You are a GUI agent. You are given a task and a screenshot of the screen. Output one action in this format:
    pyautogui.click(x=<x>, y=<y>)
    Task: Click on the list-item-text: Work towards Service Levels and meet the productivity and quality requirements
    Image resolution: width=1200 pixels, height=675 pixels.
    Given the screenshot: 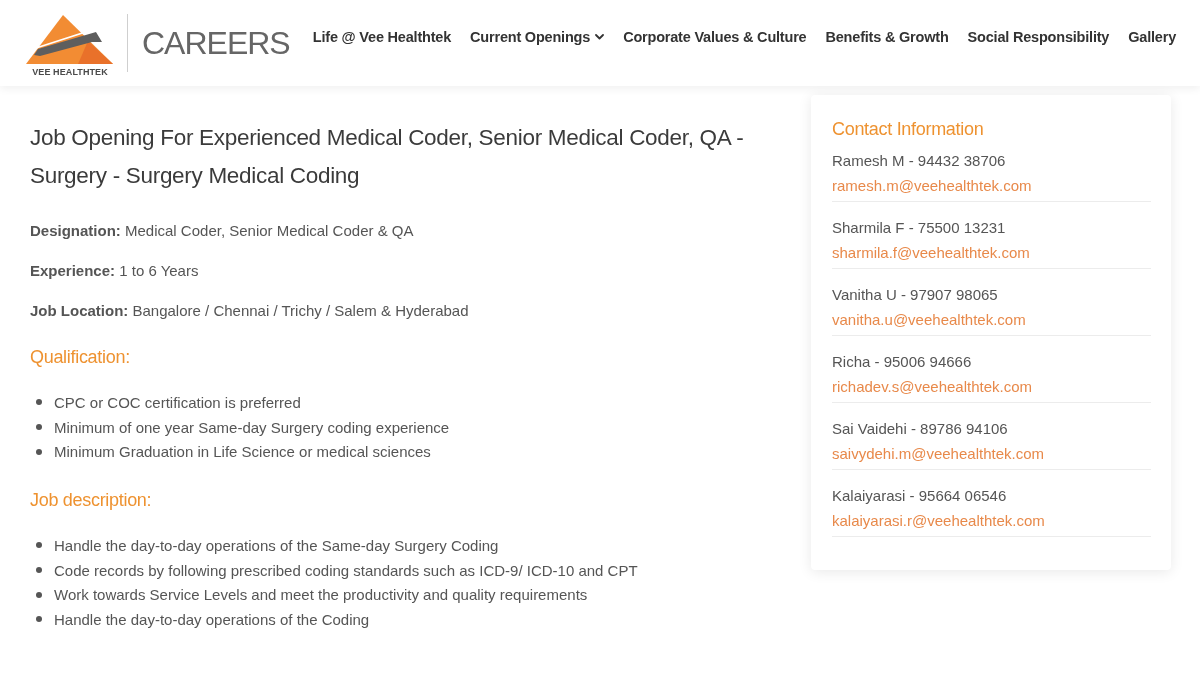 What is the action you would take?
    pyautogui.click(x=321, y=595)
    